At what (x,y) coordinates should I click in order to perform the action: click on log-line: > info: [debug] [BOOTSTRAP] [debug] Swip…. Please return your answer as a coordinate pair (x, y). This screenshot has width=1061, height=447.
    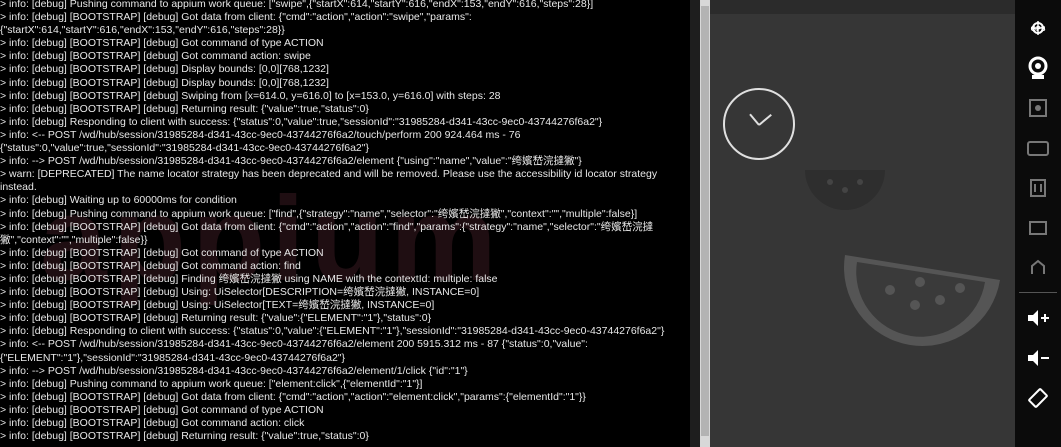
    Looking at the image, I should click on (250, 95).